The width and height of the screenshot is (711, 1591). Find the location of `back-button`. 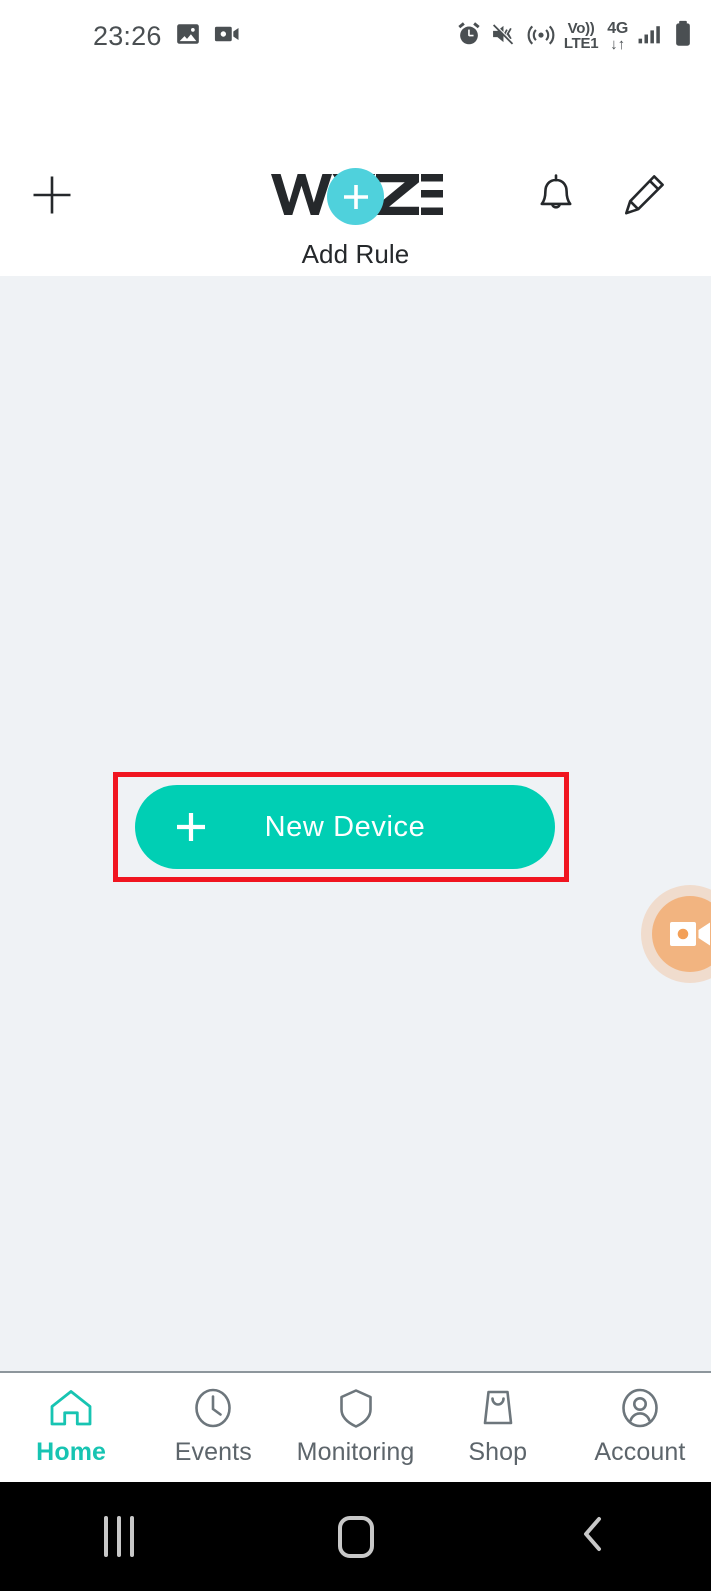

back-button is located at coordinates (592, 1536).